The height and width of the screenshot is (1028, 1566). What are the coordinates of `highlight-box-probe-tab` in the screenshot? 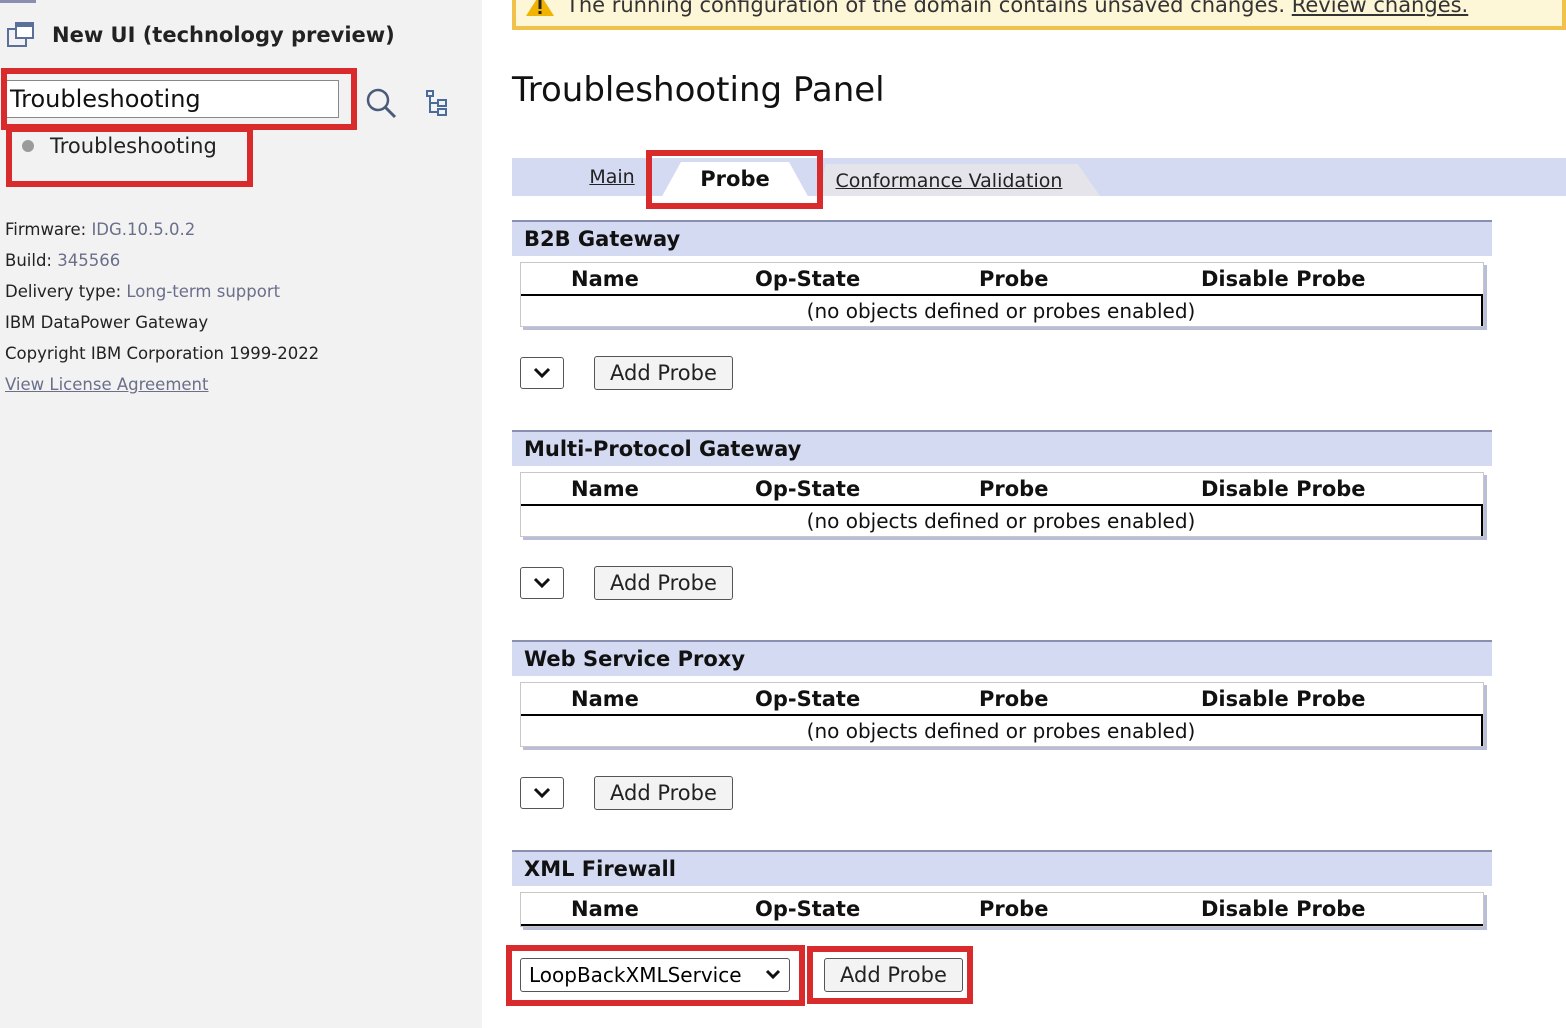 It's located at (734, 179).